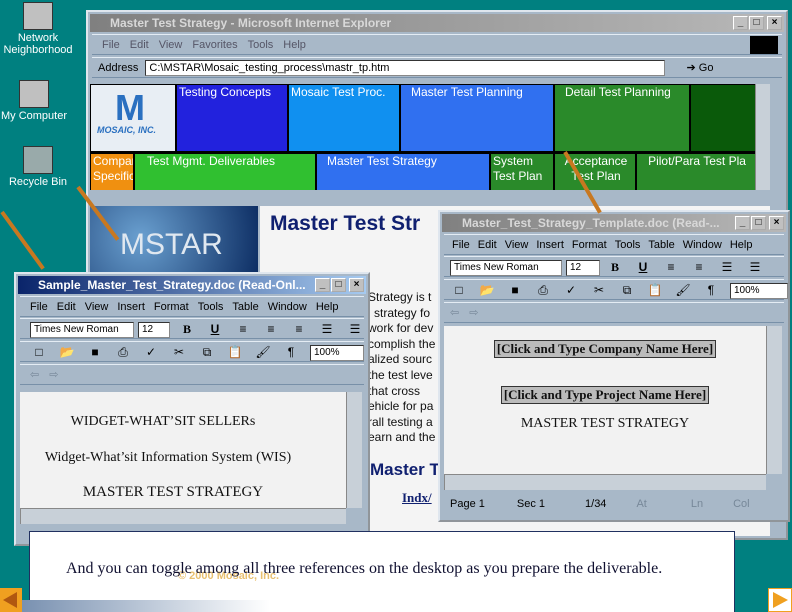  What do you see at coordinates (38, 101) in the screenshot?
I see `desktop-icon-my-computer: My Computer` at bounding box center [38, 101].